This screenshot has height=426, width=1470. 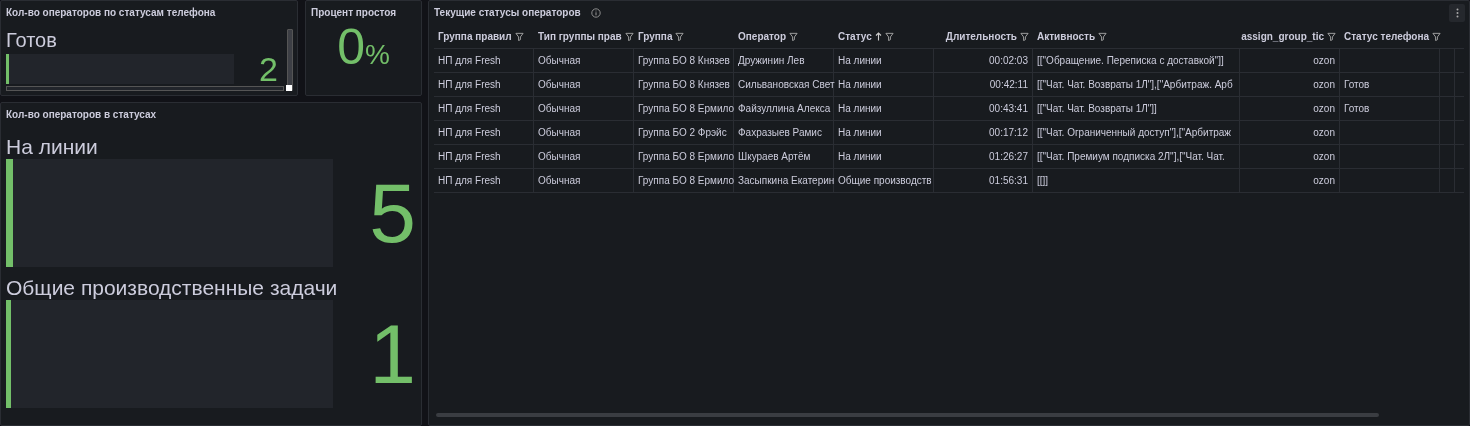 What do you see at coordinates (1136, 108) in the screenshot?
I see `table-cell: [["Чат. Чат. Возвраты 1Л"]]` at bounding box center [1136, 108].